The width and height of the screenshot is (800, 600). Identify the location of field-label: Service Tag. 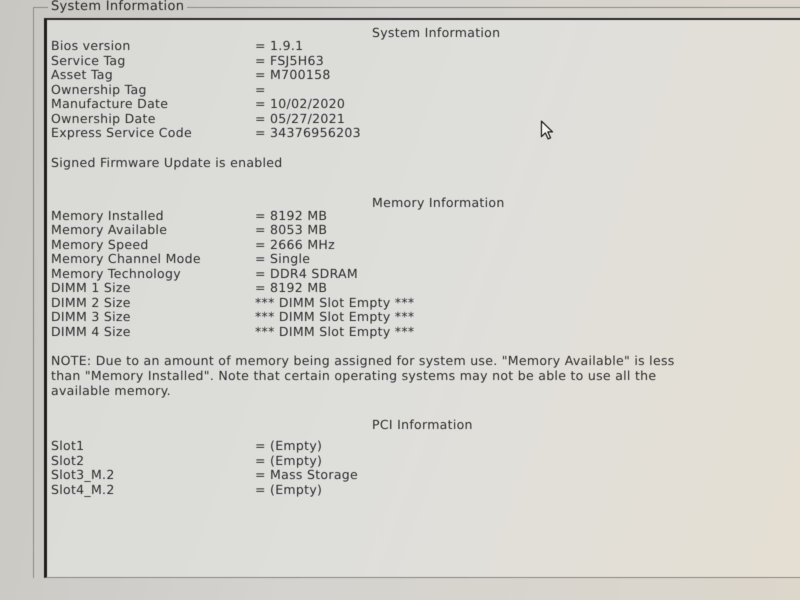
(88, 61).